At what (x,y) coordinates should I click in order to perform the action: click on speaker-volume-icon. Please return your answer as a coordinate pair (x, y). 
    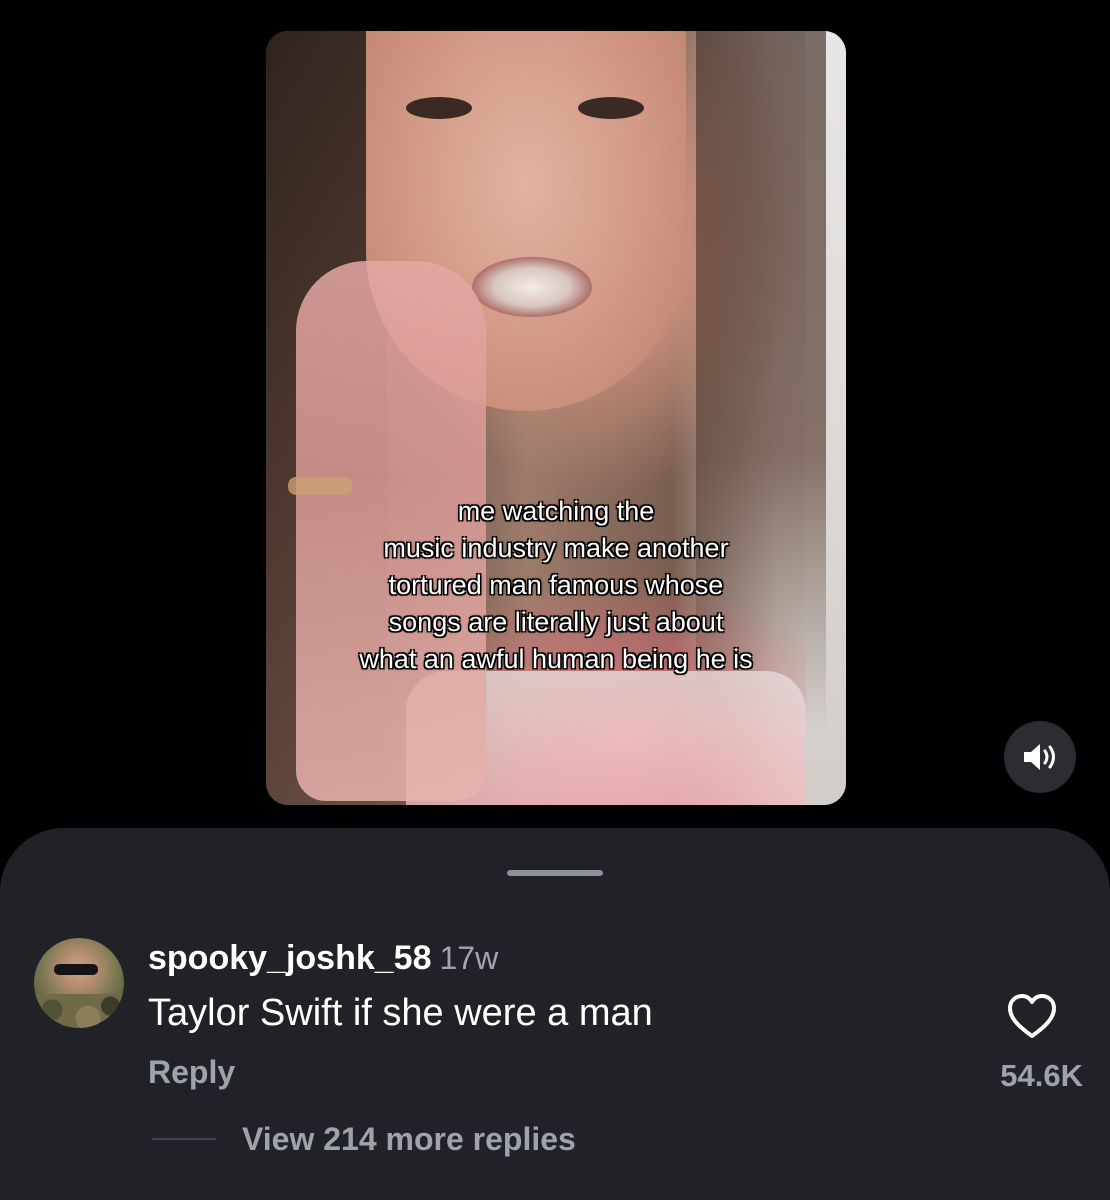
    Looking at the image, I should click on (1039, 757).